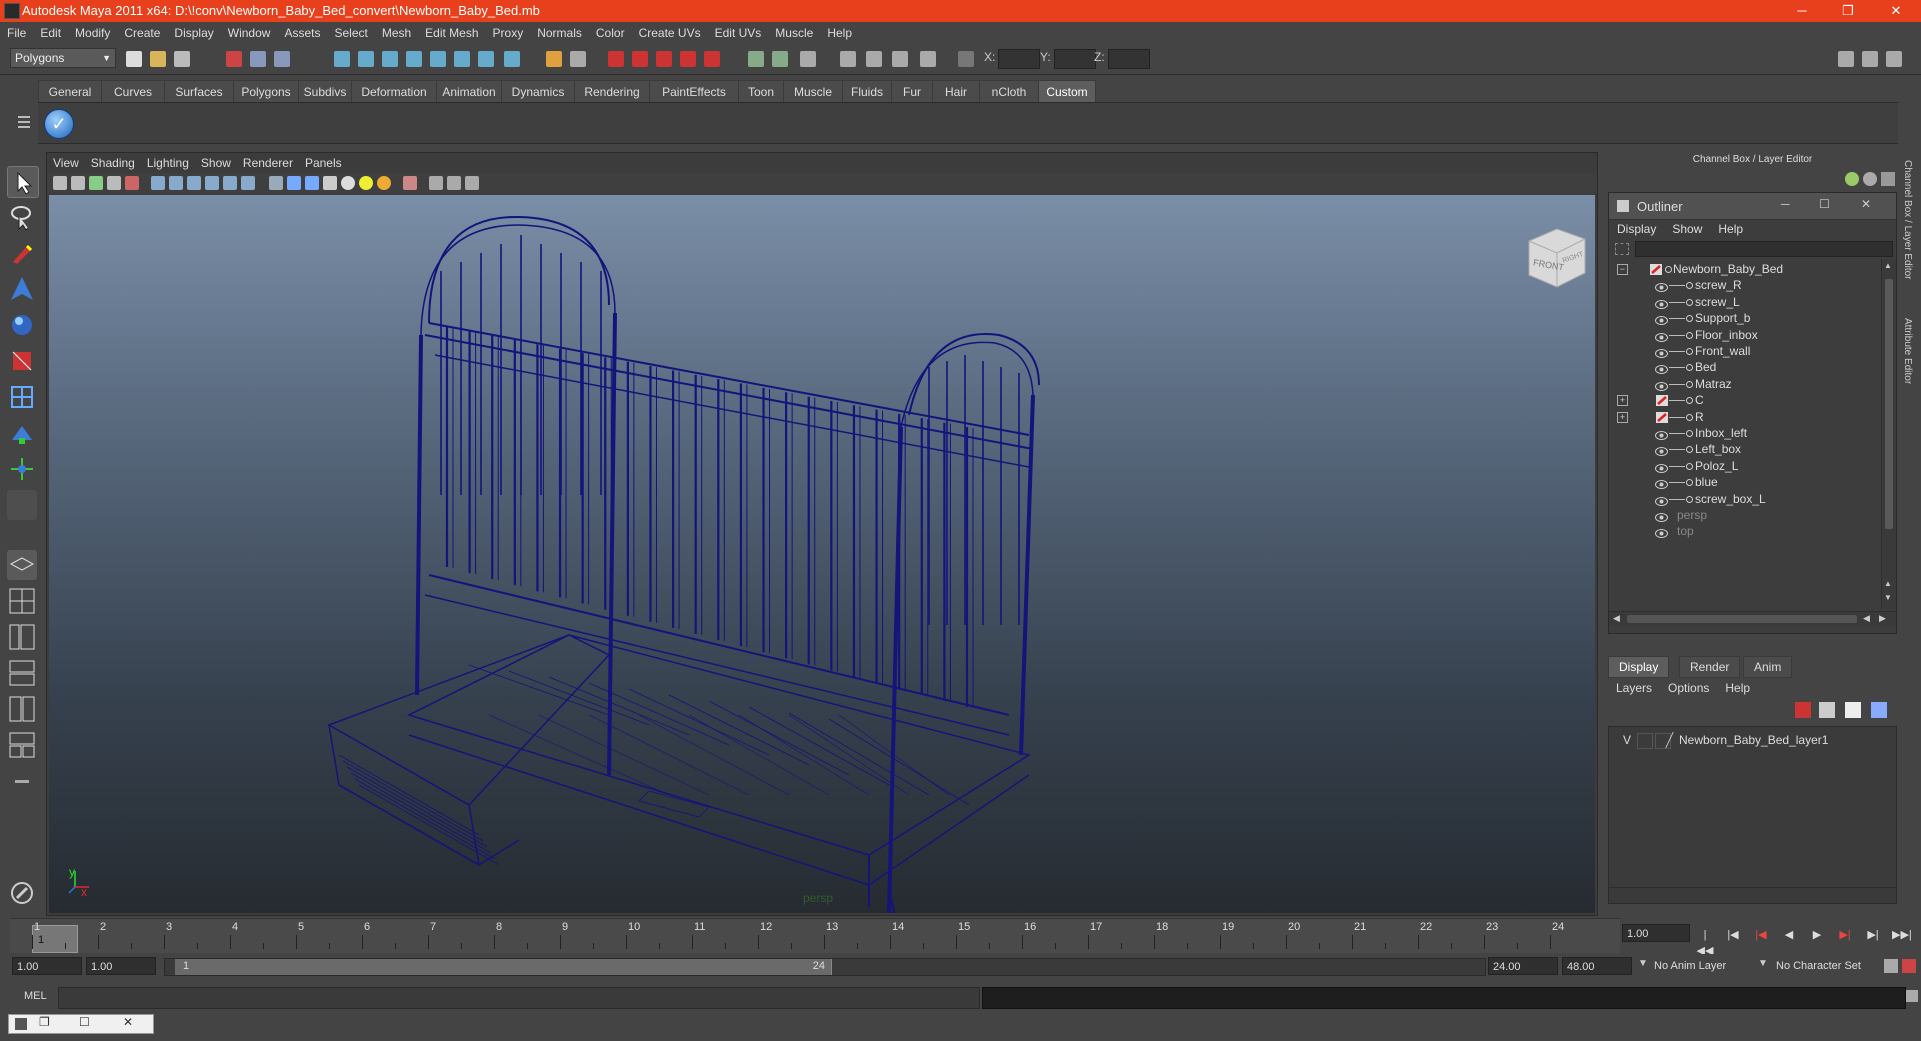 The image size is (1921, 1041). What do you see at coordinates (1852, 179) in the screenshot?
I see `channel-box-options-icon` at bounding box center [1852, 179].